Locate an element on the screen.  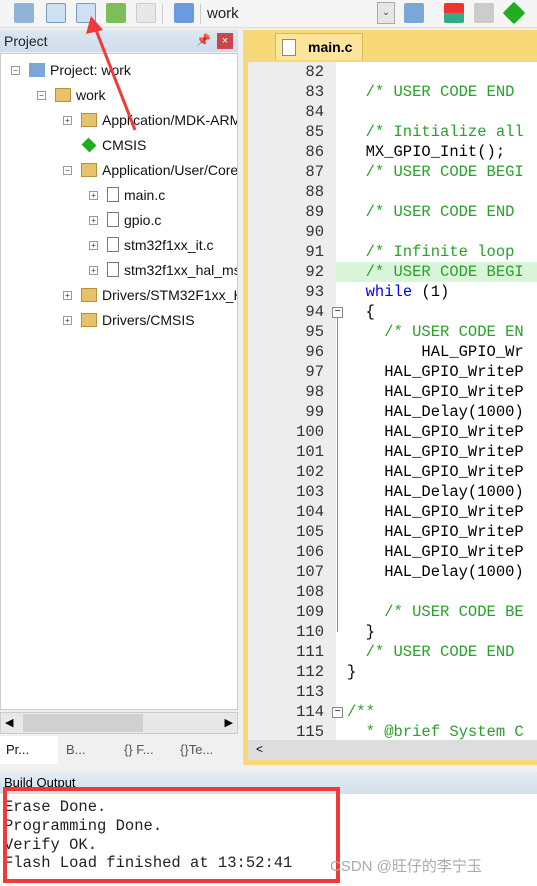
annotation-arrow is located at coordinates (111, 73).